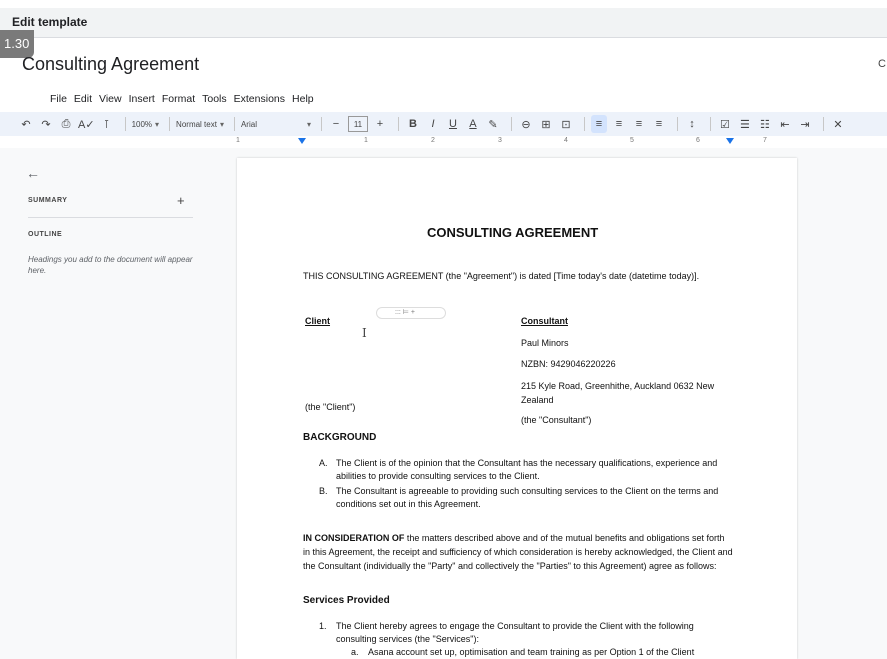 This screenshot has width=887, height=659. What do you see at coordinates (142, 124) in the screenshot?
I see `zoom-value: 100%` at bounding box center [142, 124].